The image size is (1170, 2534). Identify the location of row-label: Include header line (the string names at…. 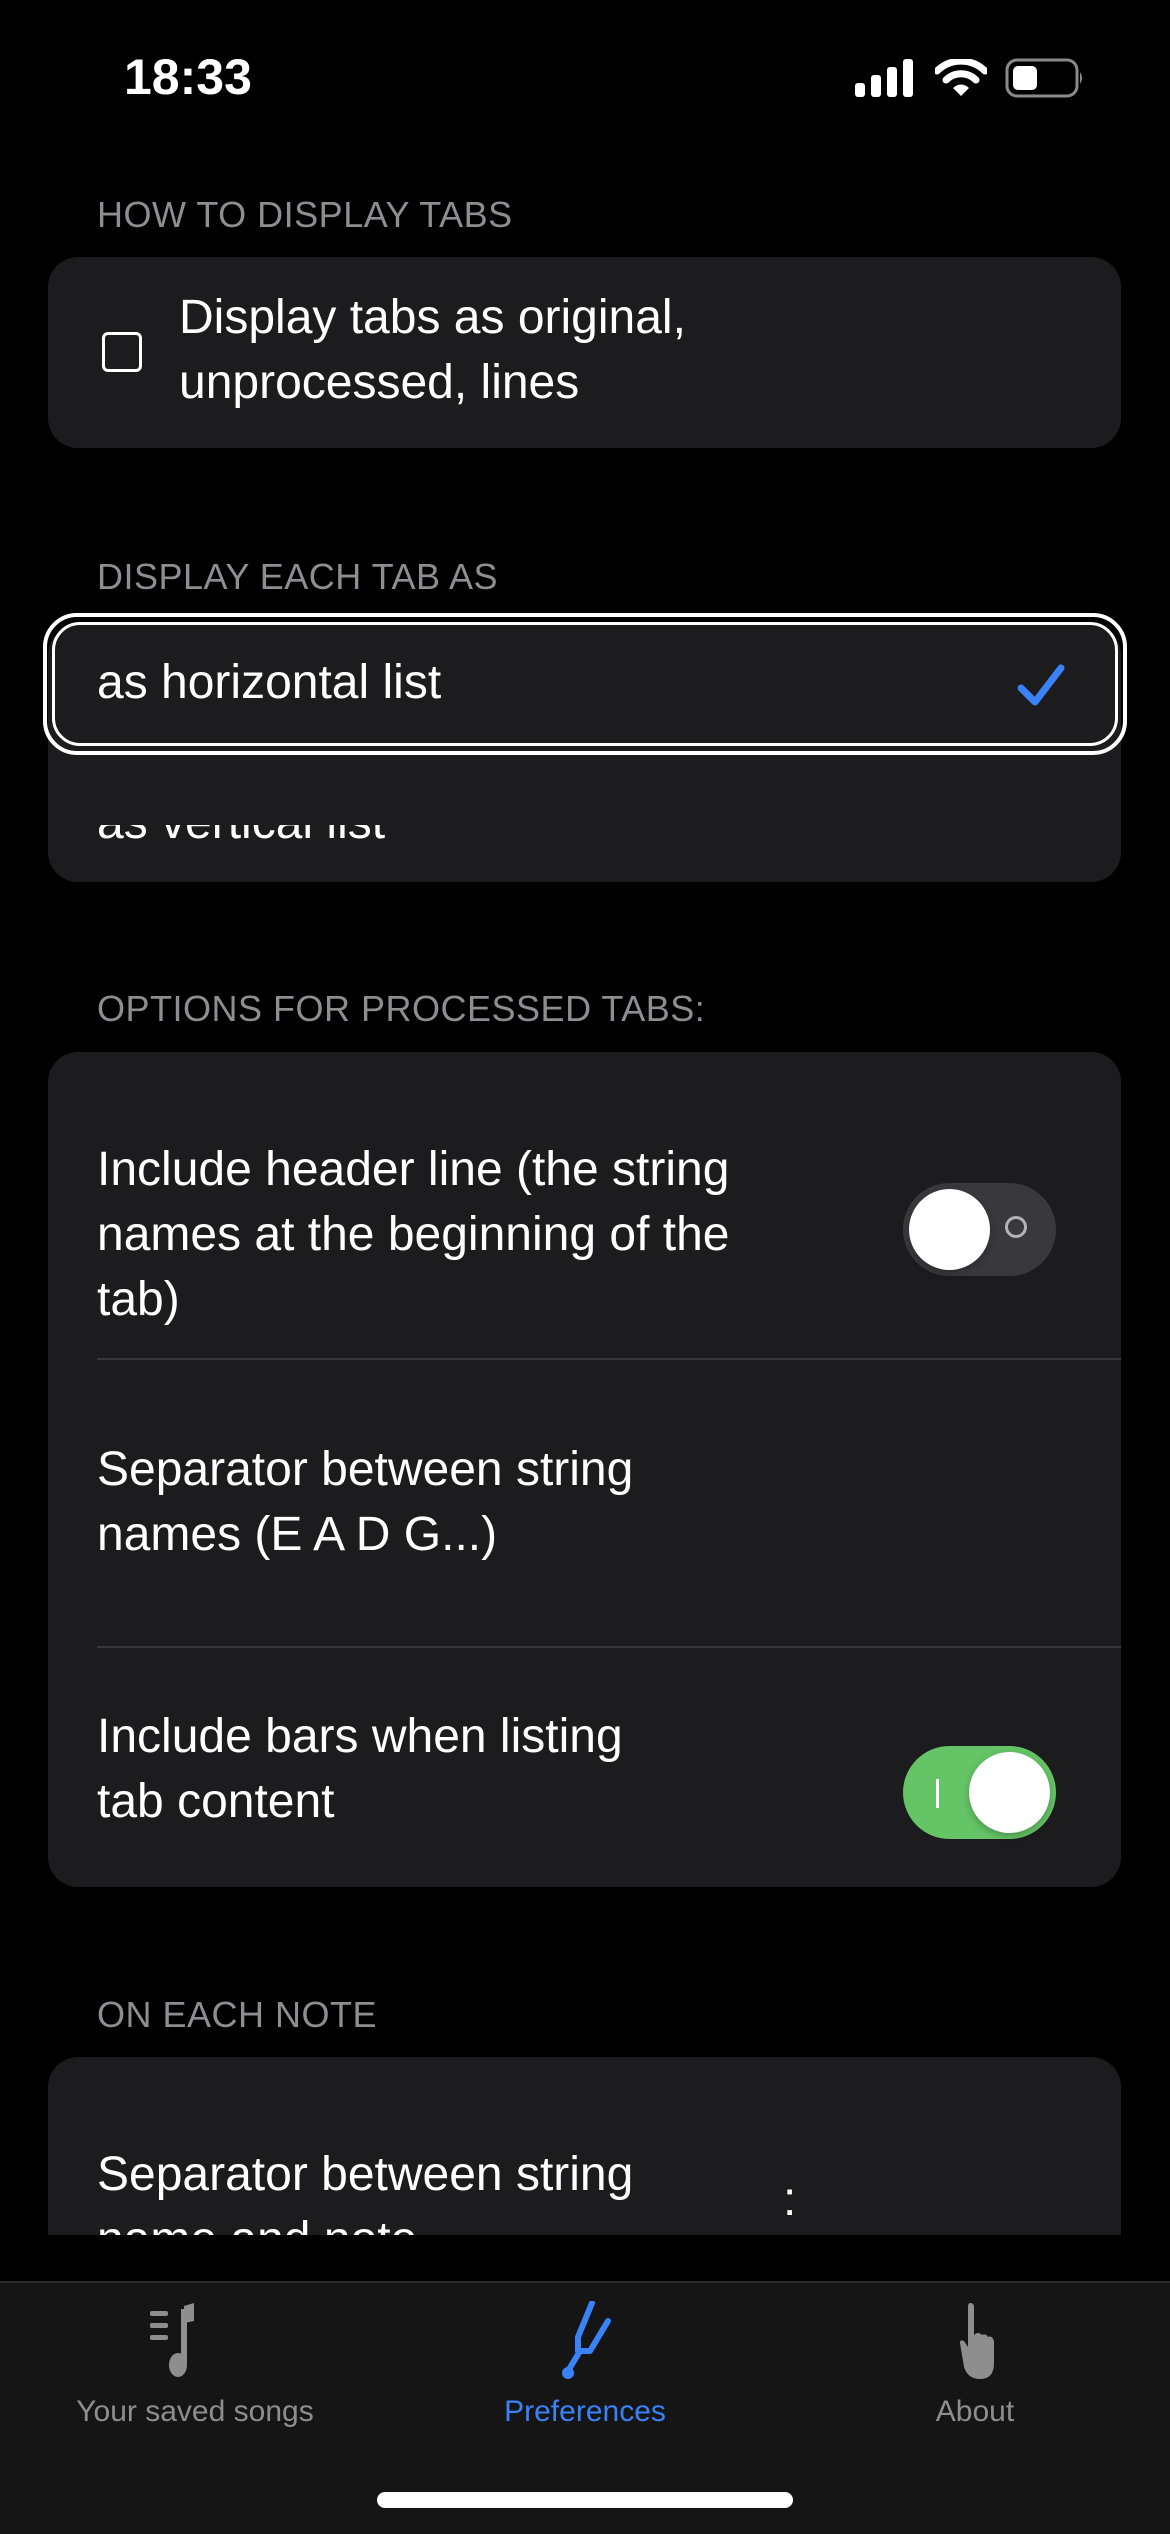
(413, 1234).